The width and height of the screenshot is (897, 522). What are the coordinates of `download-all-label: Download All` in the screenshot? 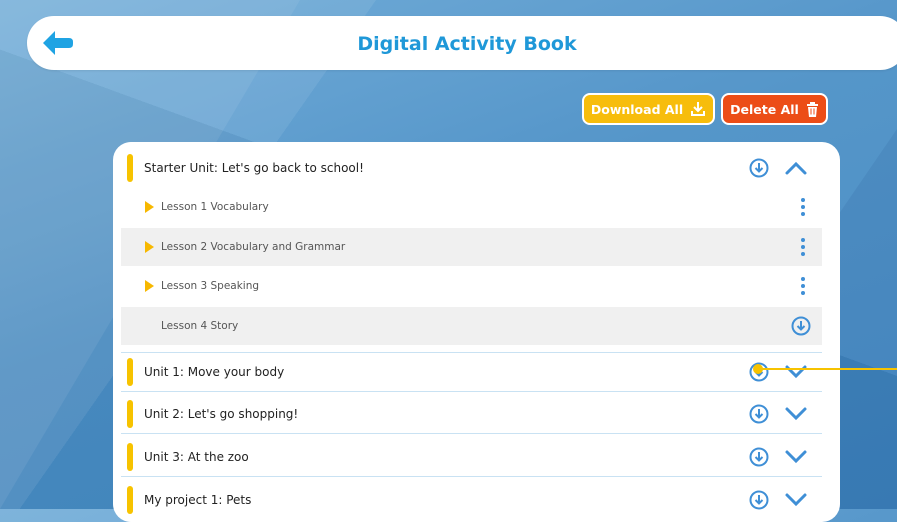 It's located at (637, 109).